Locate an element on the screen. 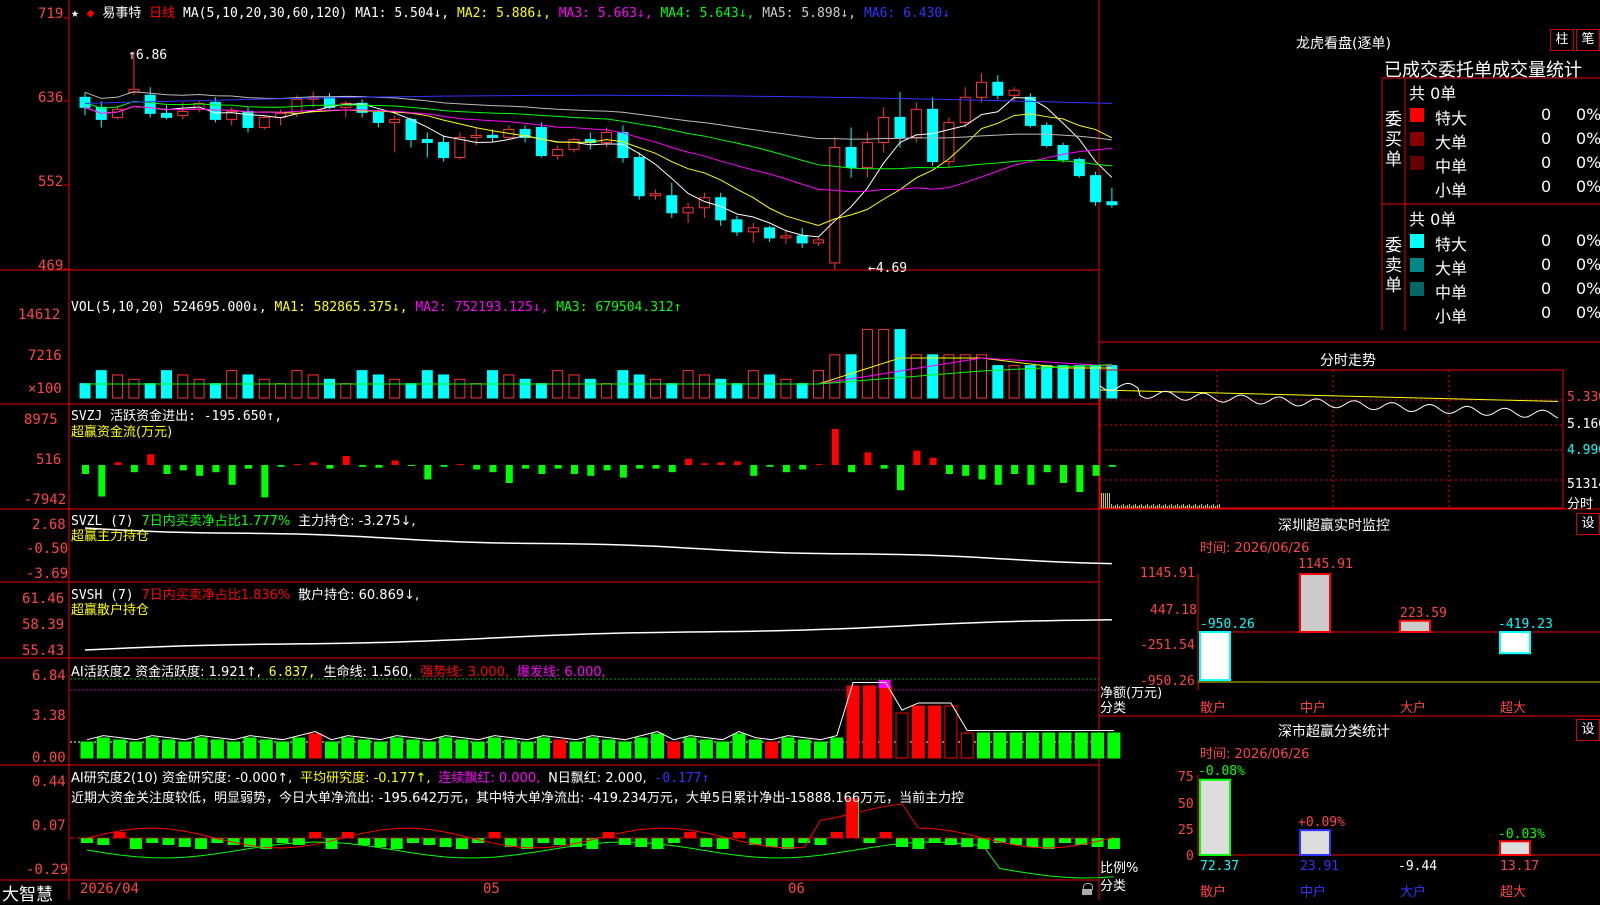 This screenshot has width=1600, height=905. szc-cat-label: 分类 is located at coordinates (1113, 886).